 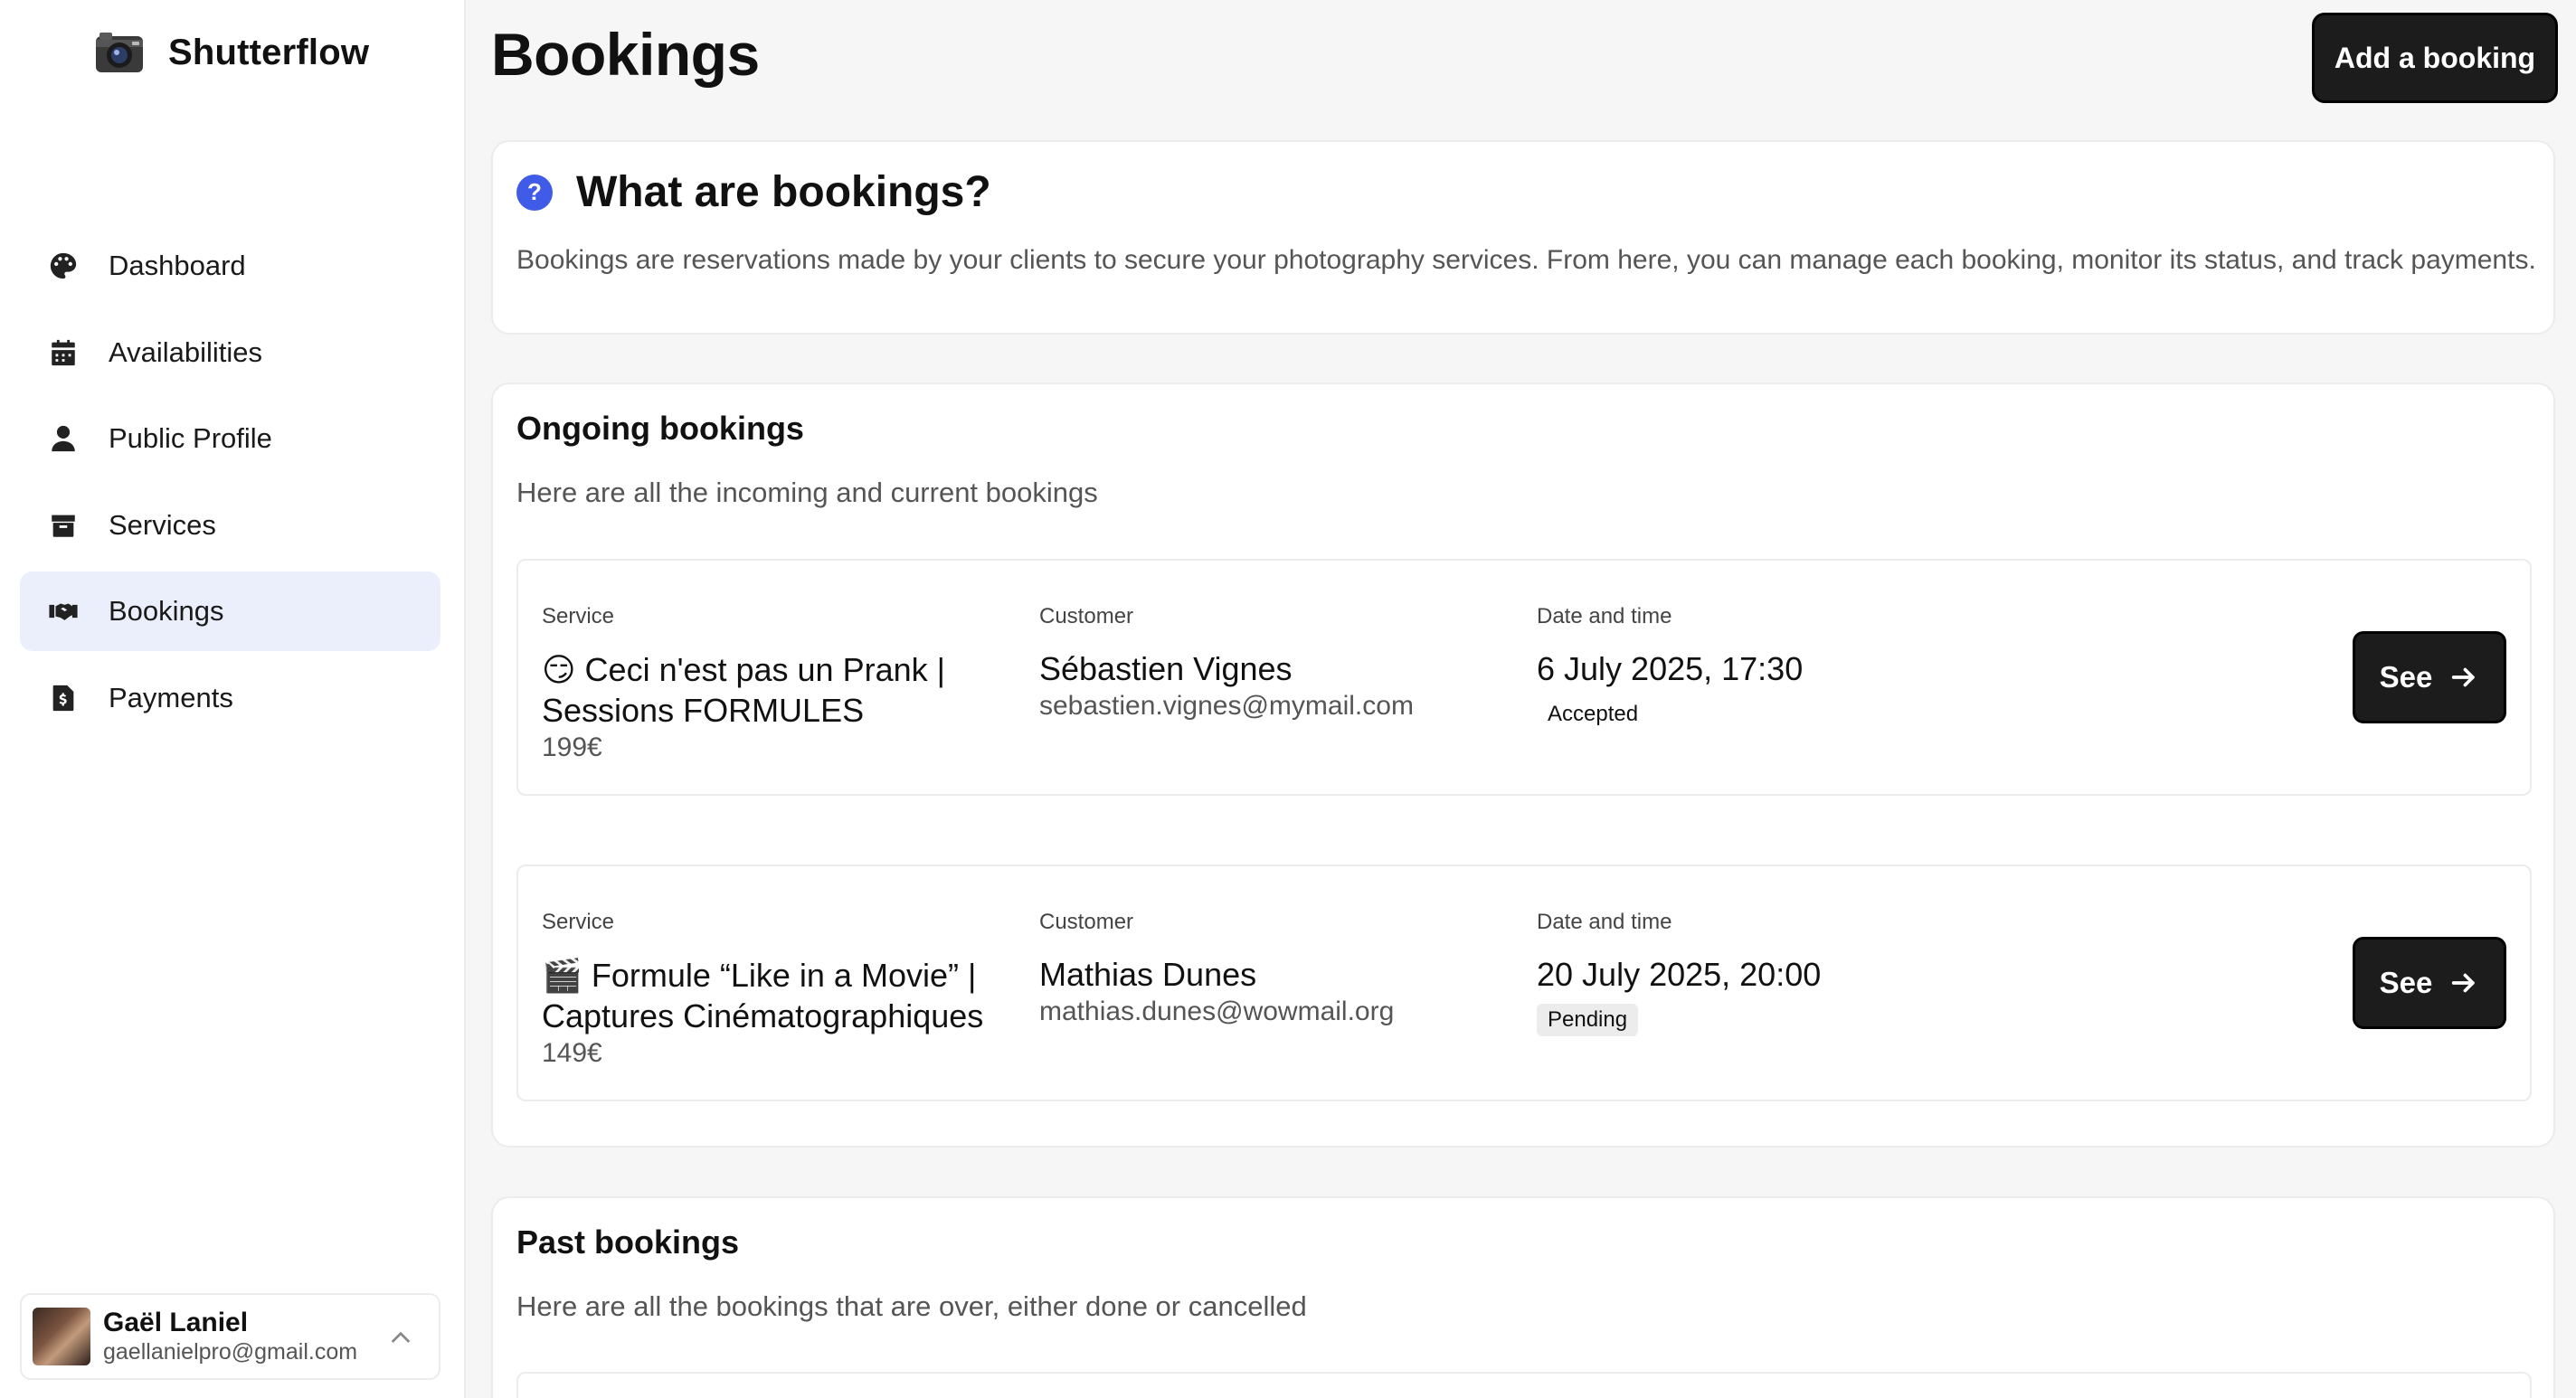 What do you see at coordinates (1217, 1011) in the screenshot?
I see `customer-email: mathias.dunes@wowmail.org` at bounding box center [1217, 1011].